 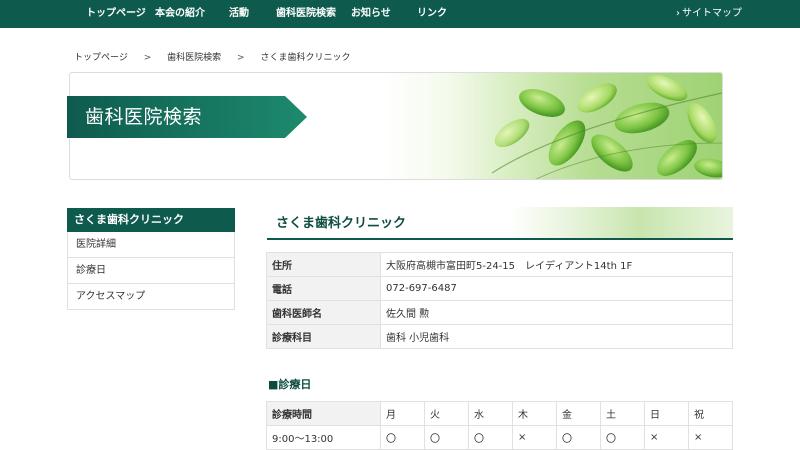 What do you see at coordinates (534, 413) in the screenshot?
I see `day-thu: 木` at bounding box center [534, 413].